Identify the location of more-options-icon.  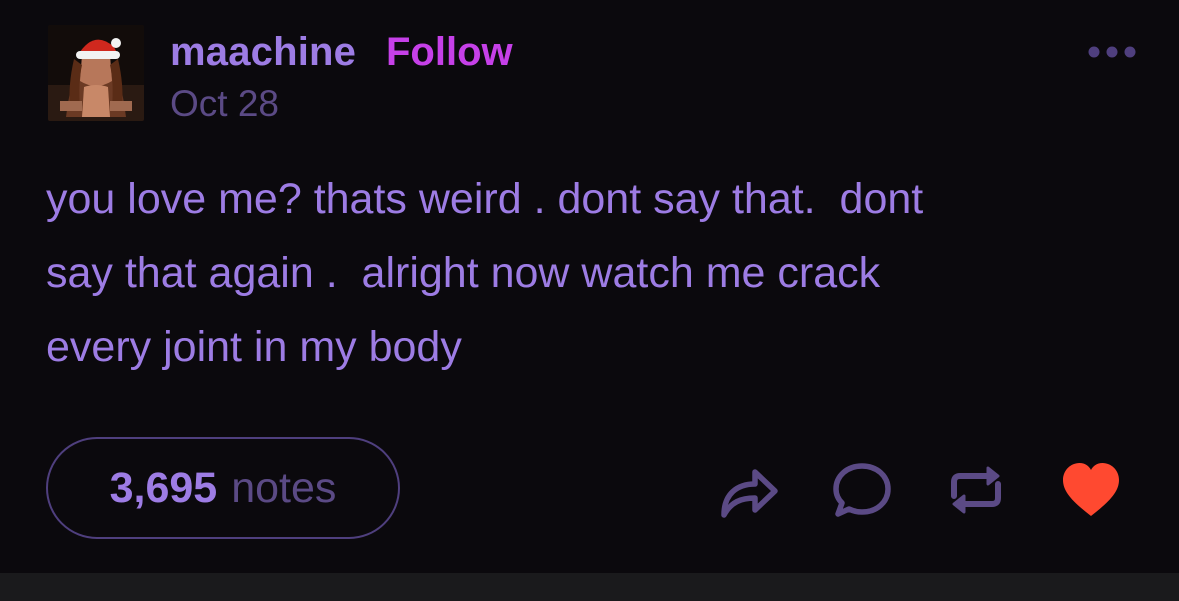
(1112, 52).